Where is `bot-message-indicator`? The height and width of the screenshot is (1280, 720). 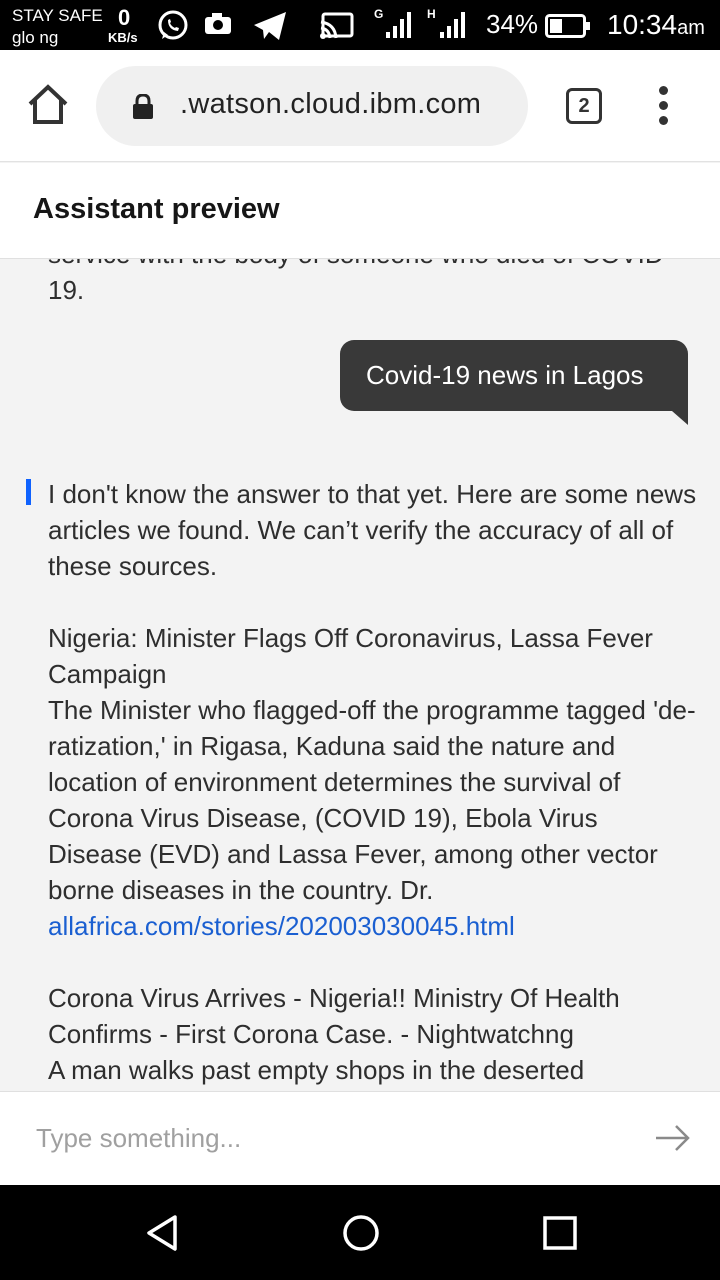 bot-message-indicator is located at coordinates (28, 492).